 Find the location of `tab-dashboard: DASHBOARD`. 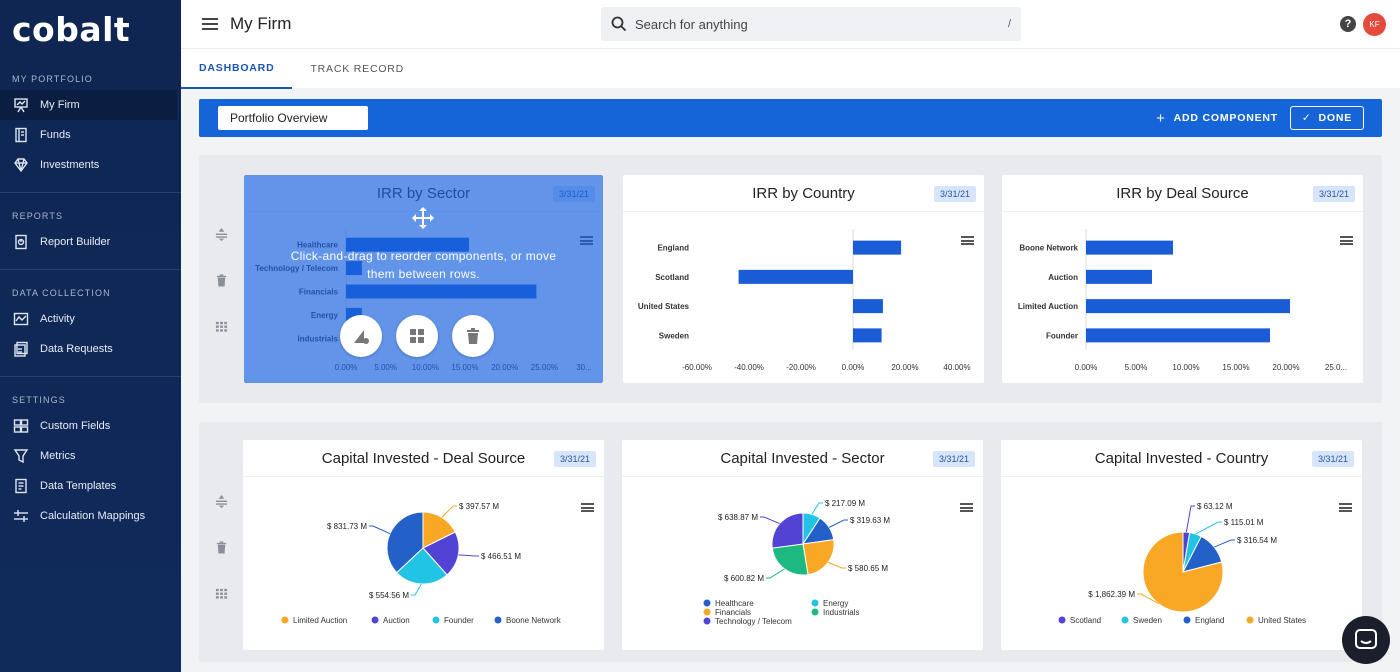

tab-dashboard: DASHBOARD is located at coordinates (237, 69).